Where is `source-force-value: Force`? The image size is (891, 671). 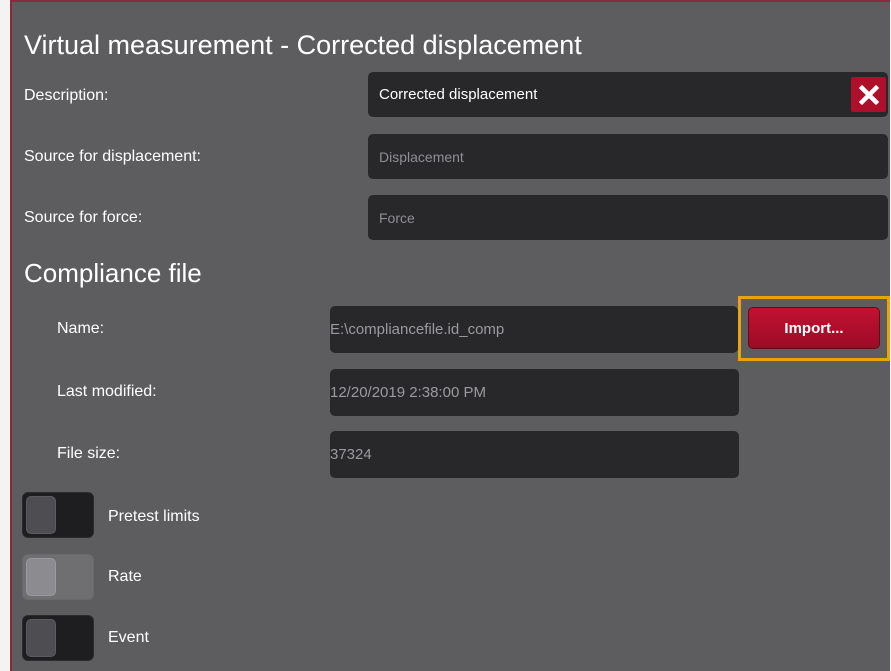 source-force-value: Force is located at coordinates (397, 217).